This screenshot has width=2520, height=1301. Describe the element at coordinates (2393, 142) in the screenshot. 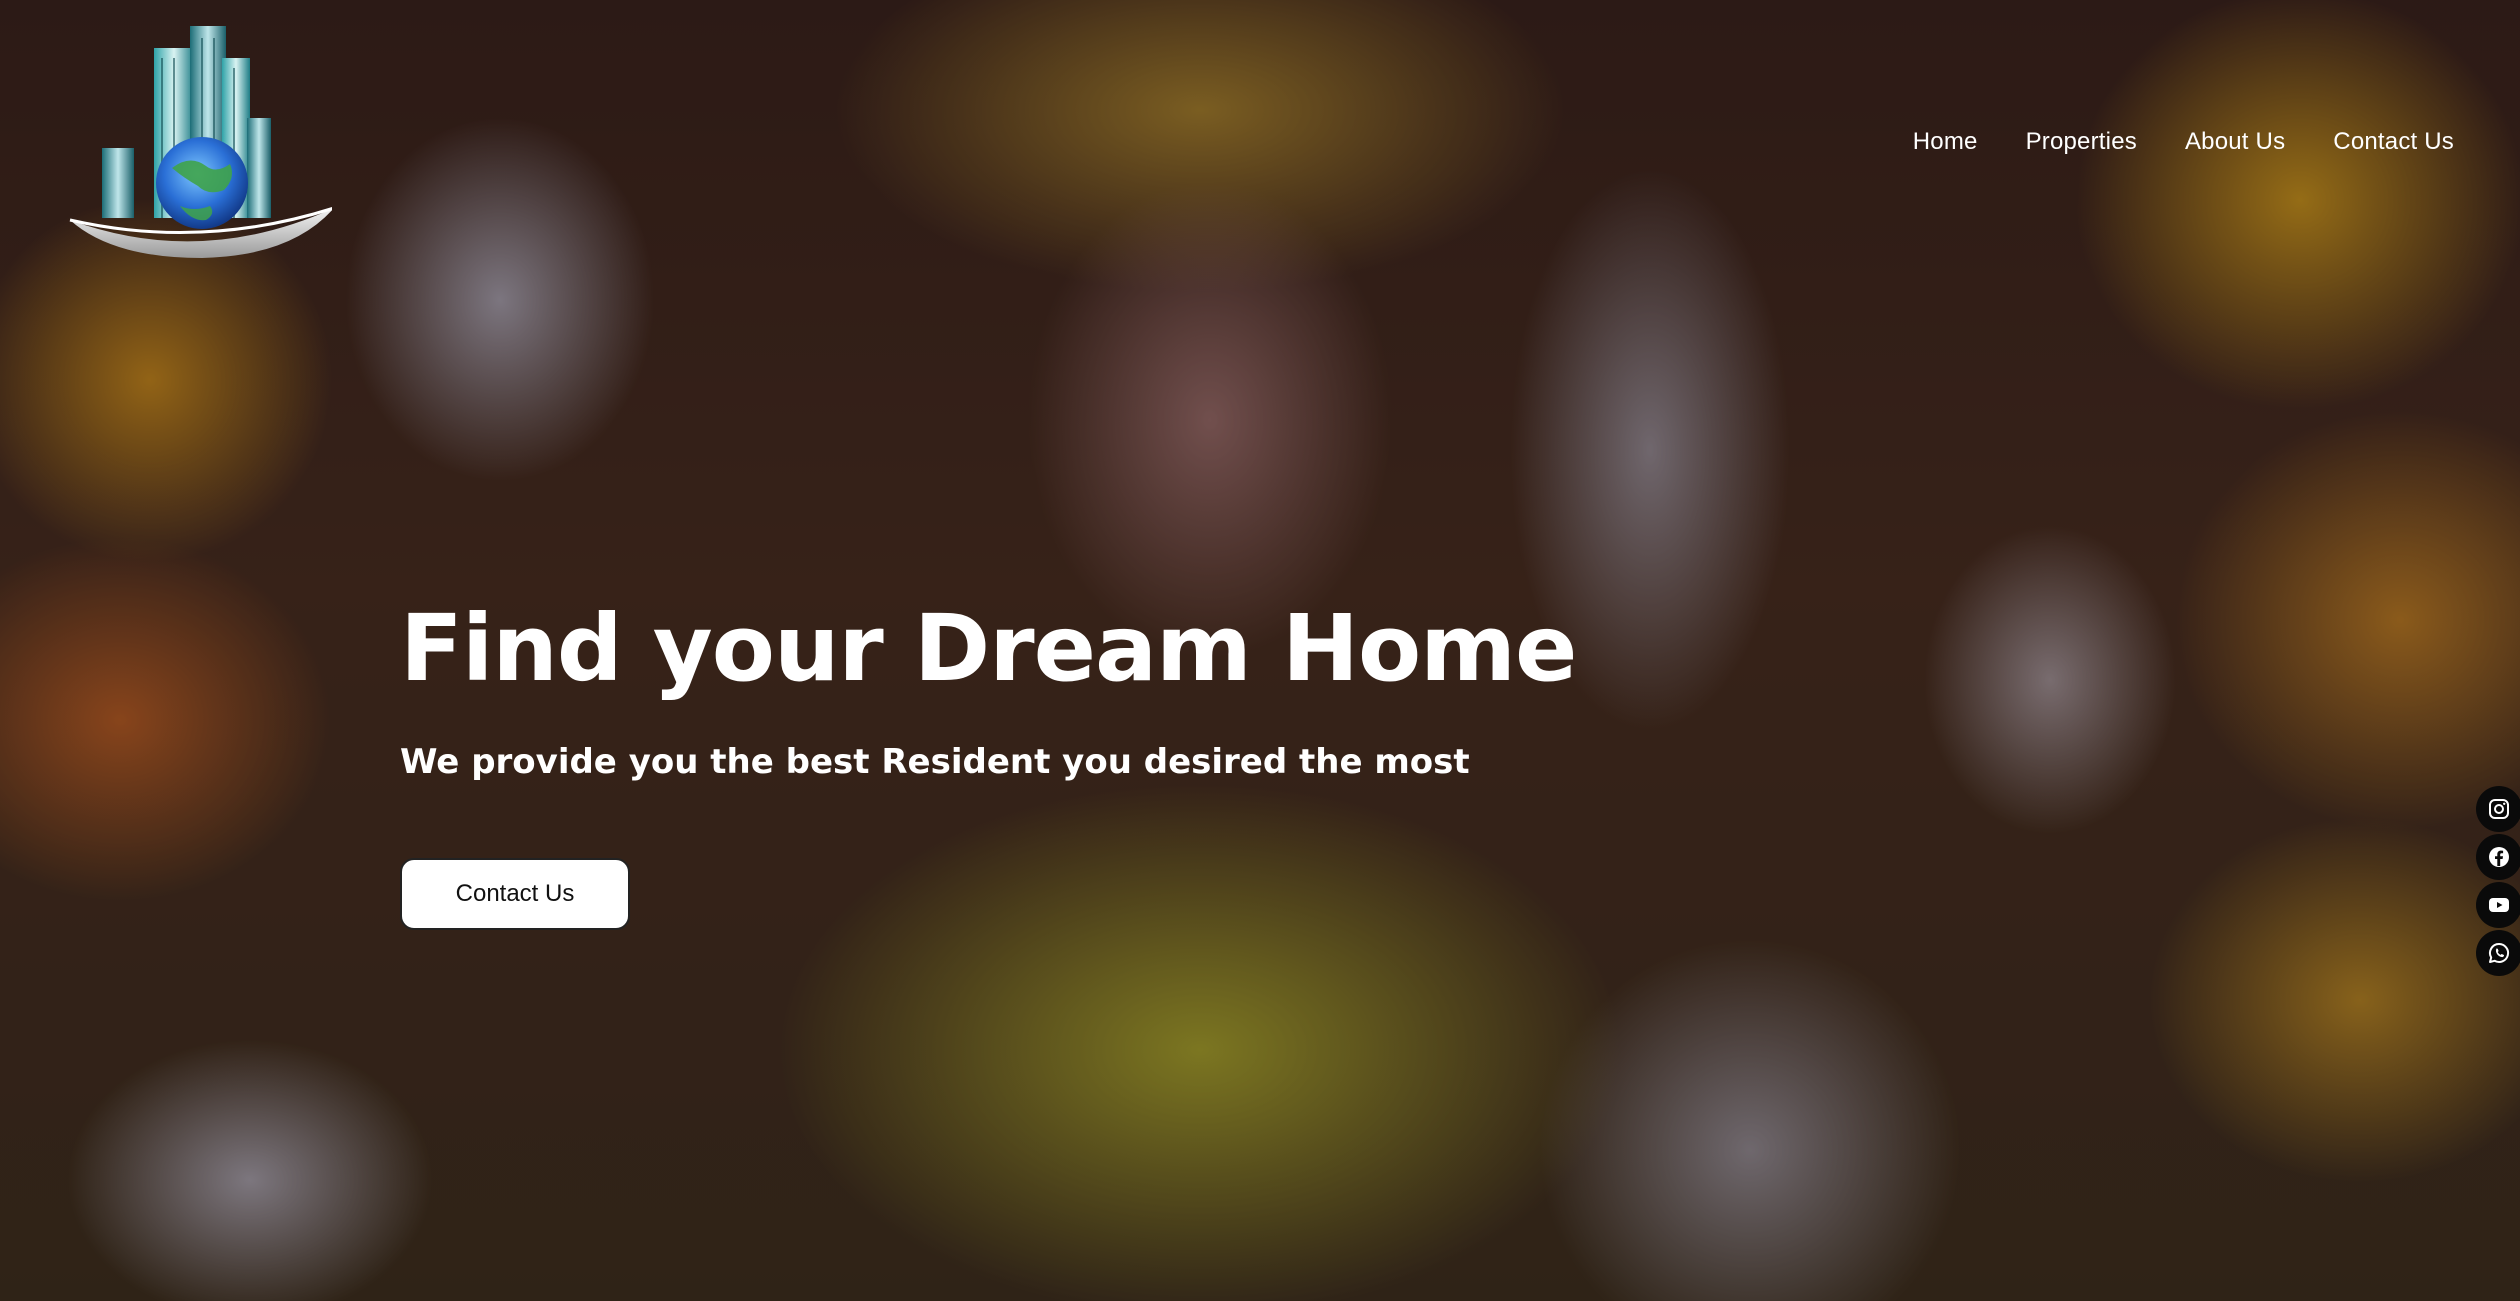

I see `nav-contact-us: Contact Us` at that location.